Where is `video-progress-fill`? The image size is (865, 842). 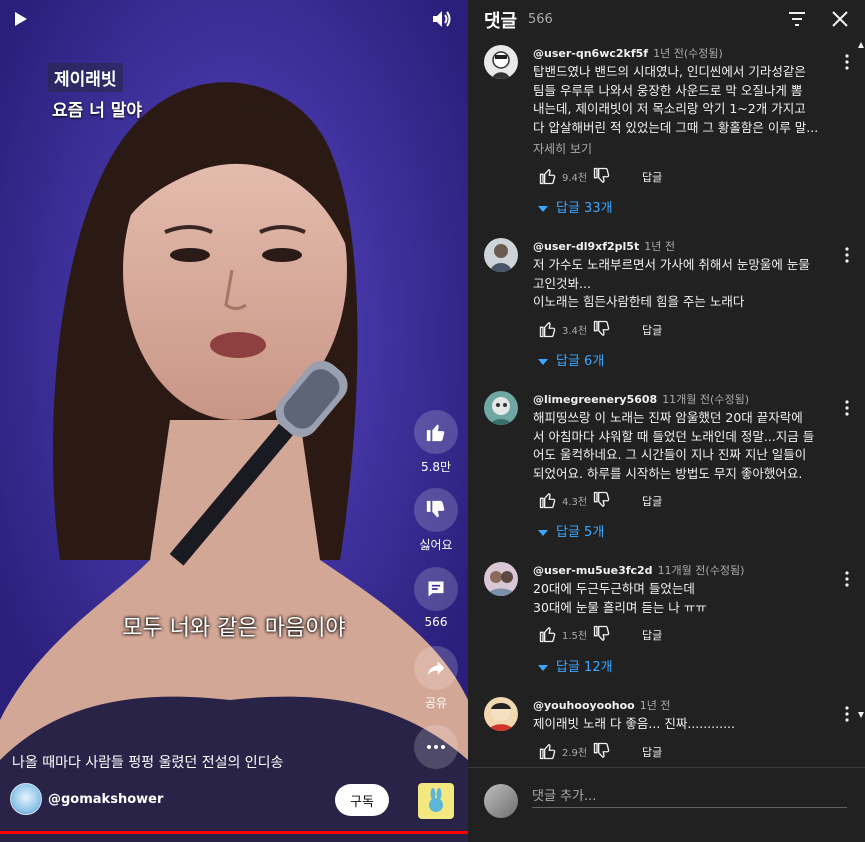
video-progress-fill is located at coordinates (234, 832).